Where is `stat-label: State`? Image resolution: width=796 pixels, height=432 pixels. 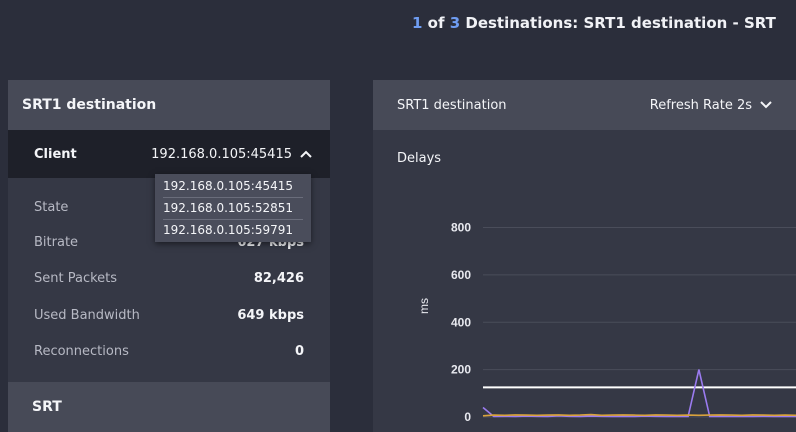
stat-label: State is located at coordinates (51, 207).